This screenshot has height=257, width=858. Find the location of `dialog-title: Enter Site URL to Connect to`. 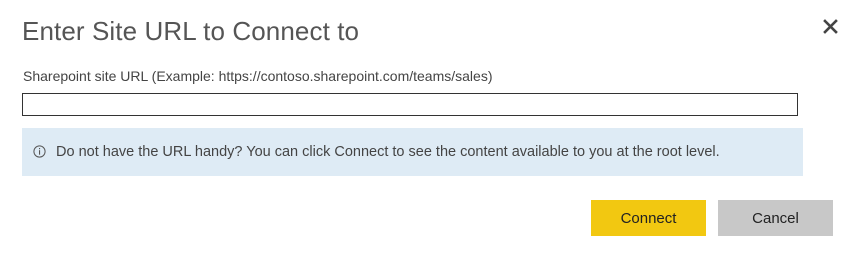

dialog-title: Enter Site URL to Connect to is located at coordinates (191, 31).